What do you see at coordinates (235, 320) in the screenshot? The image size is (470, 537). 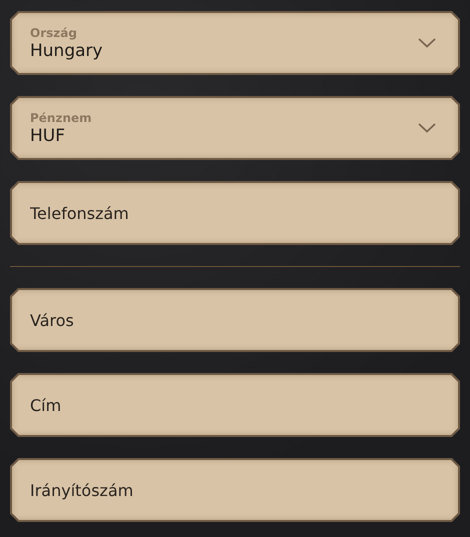 I see `text-field: Város` at bounding box center [235, 320].